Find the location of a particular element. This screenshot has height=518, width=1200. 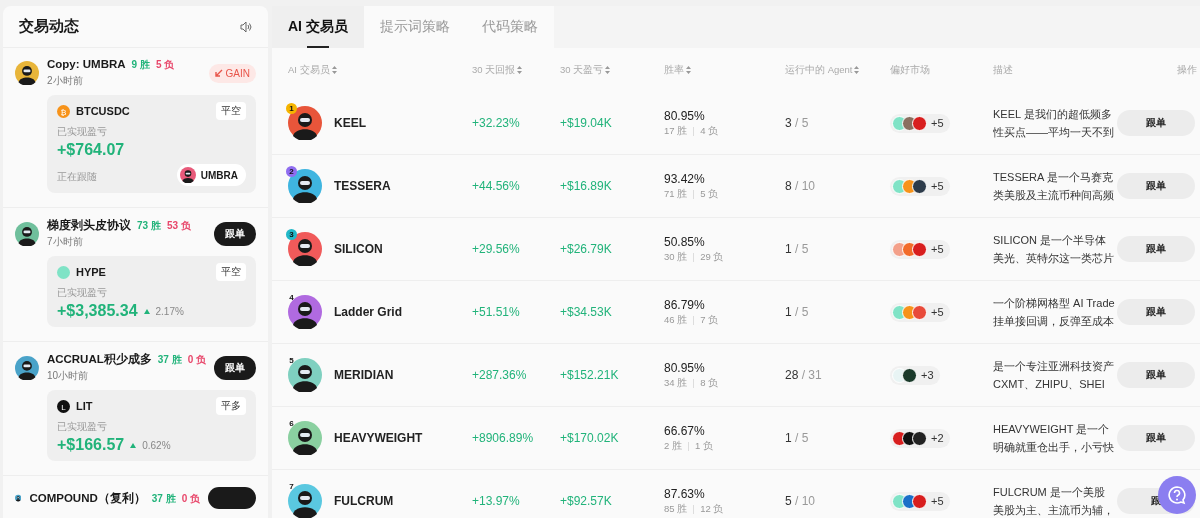

description: 一个阶梯网格型 AI Trade 挂单接回调，反弹至成本 is located at coordinates (1054, 312).